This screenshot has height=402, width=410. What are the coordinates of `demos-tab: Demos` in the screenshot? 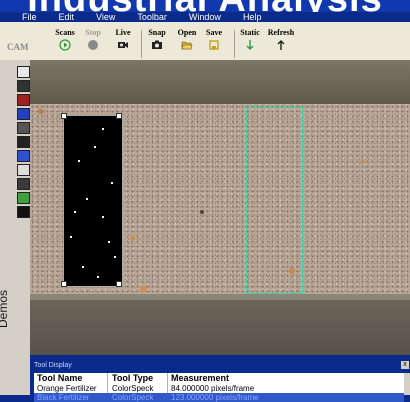 It's located at (8, 308).